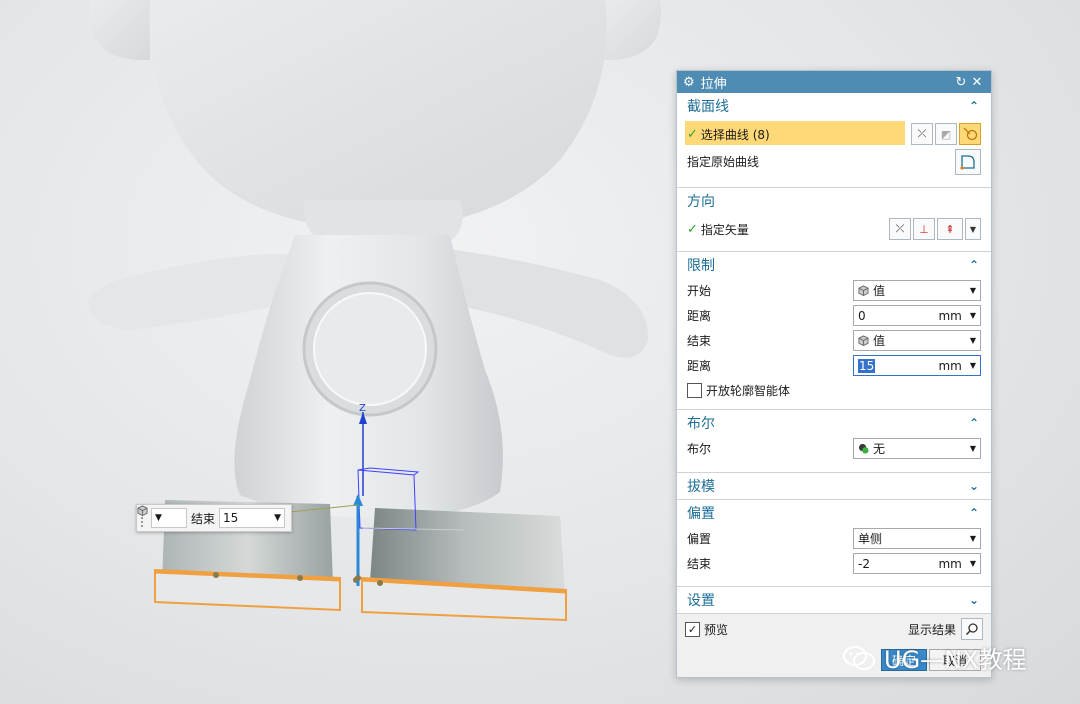 This screenshot has height=704, width=1080. Describe the element at coordinates (473, 531) in the screenshot. I see `axis-label-x: X` at that location.